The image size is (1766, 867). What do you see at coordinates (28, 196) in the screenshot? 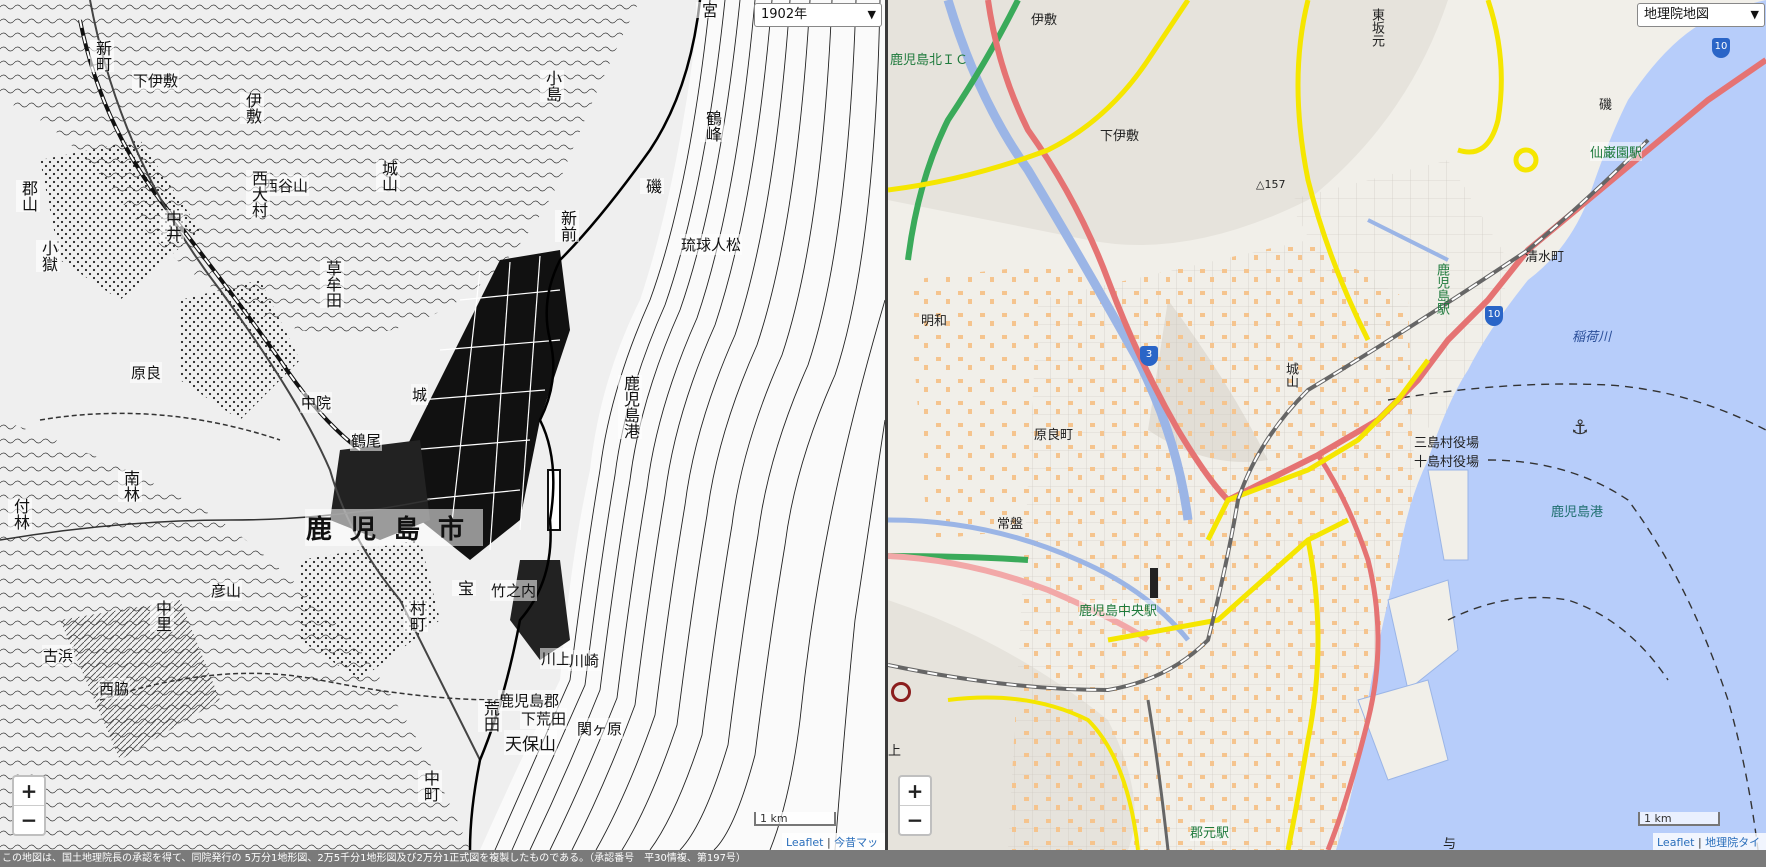
I see `old-label-koriyama: 郡山` at bounding box center [28, 196].